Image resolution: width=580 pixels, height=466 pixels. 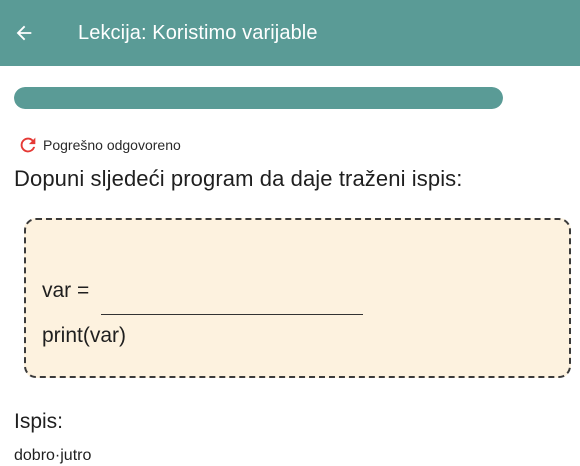 I want to click on retry-icon, so click(x=28, y=145).